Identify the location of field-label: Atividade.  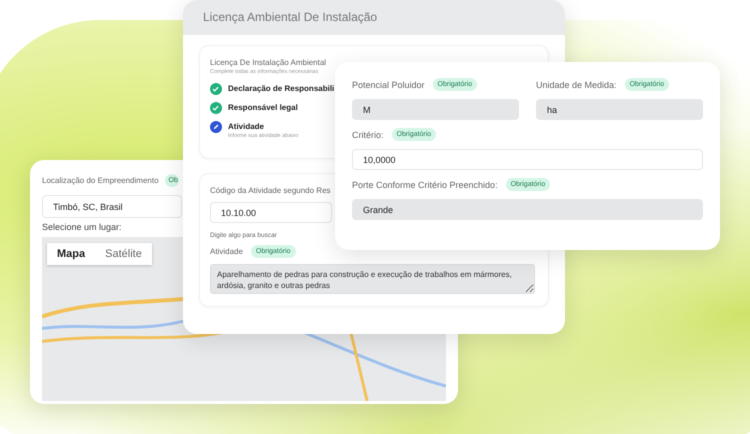
(226, 251).